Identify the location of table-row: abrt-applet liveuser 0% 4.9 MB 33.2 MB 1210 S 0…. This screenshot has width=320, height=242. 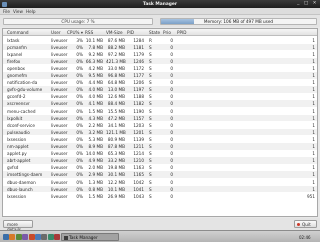
(160, 160).